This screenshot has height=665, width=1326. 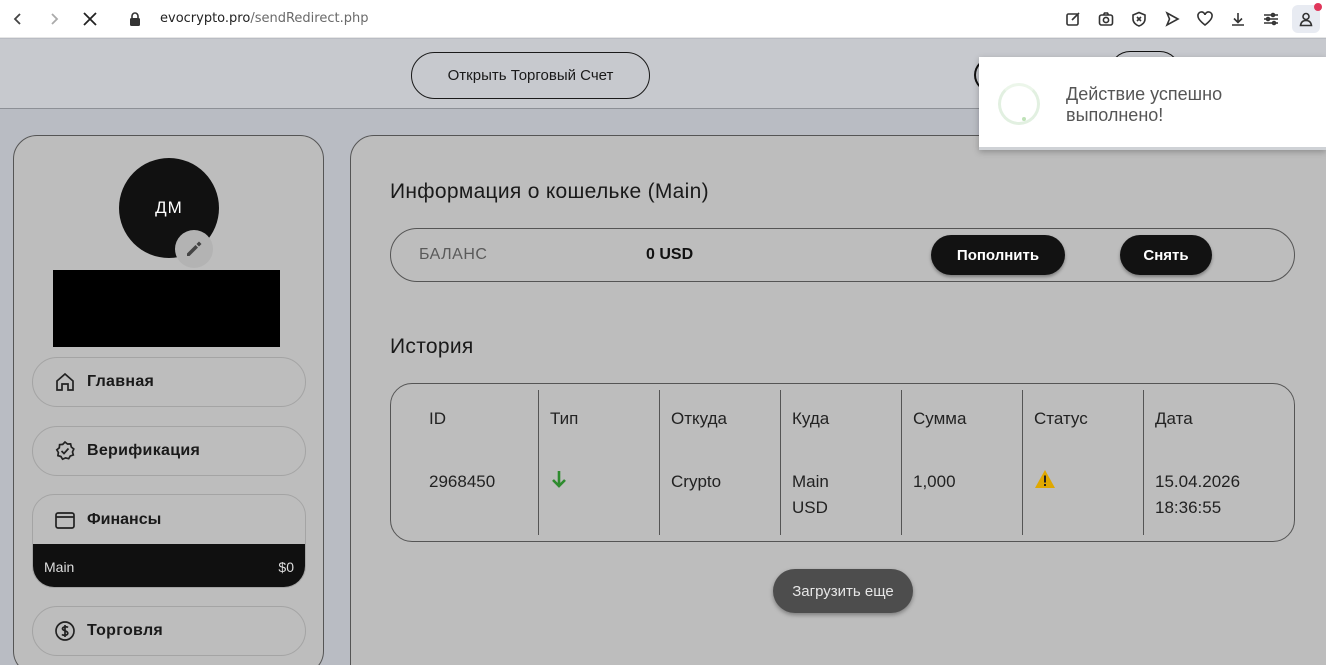 What do you see at coordinates (1188, 507) in the screenshot?
I see `cell-date-line2: 18:36:55` at bounding box center [1188, 507].